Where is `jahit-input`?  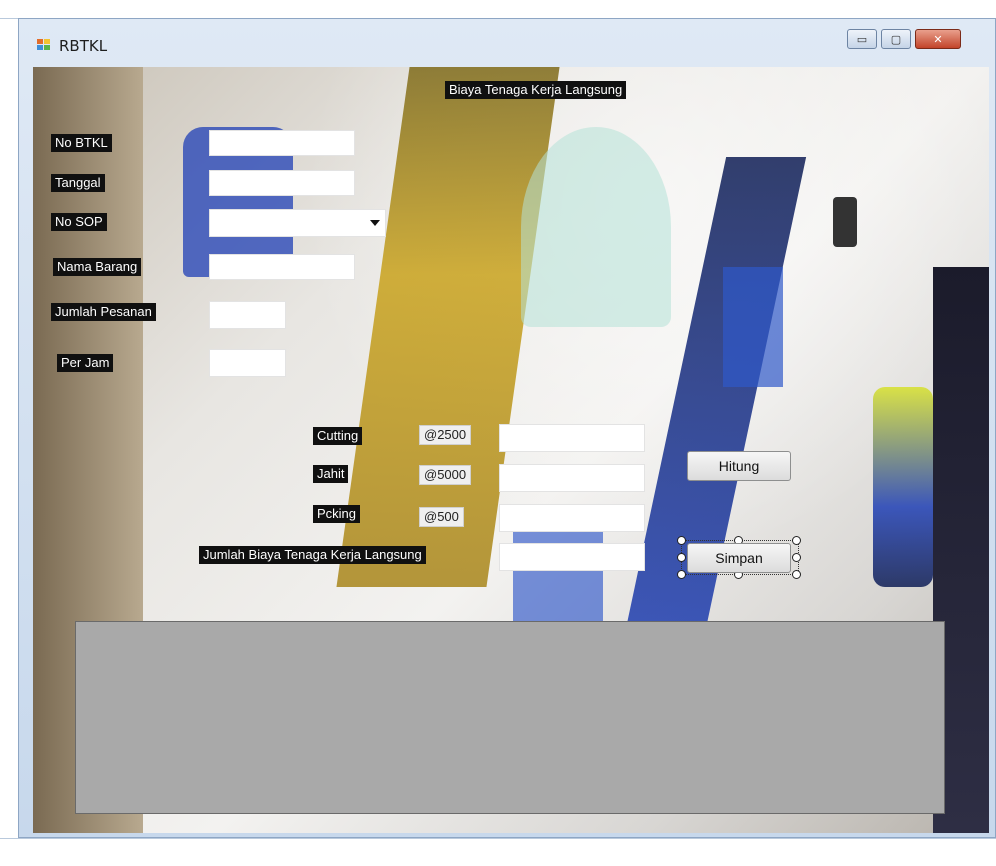
jahit-input is located at coordinates (572, 478).